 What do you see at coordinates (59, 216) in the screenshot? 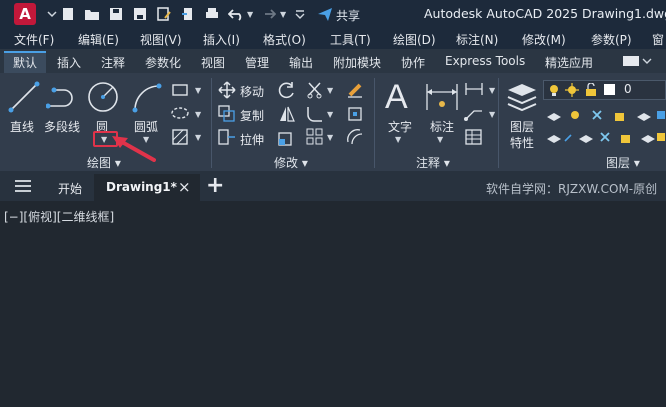
I see `viewport-controls: [−][俯视][二维线框]` at bounding box center [59, 216].